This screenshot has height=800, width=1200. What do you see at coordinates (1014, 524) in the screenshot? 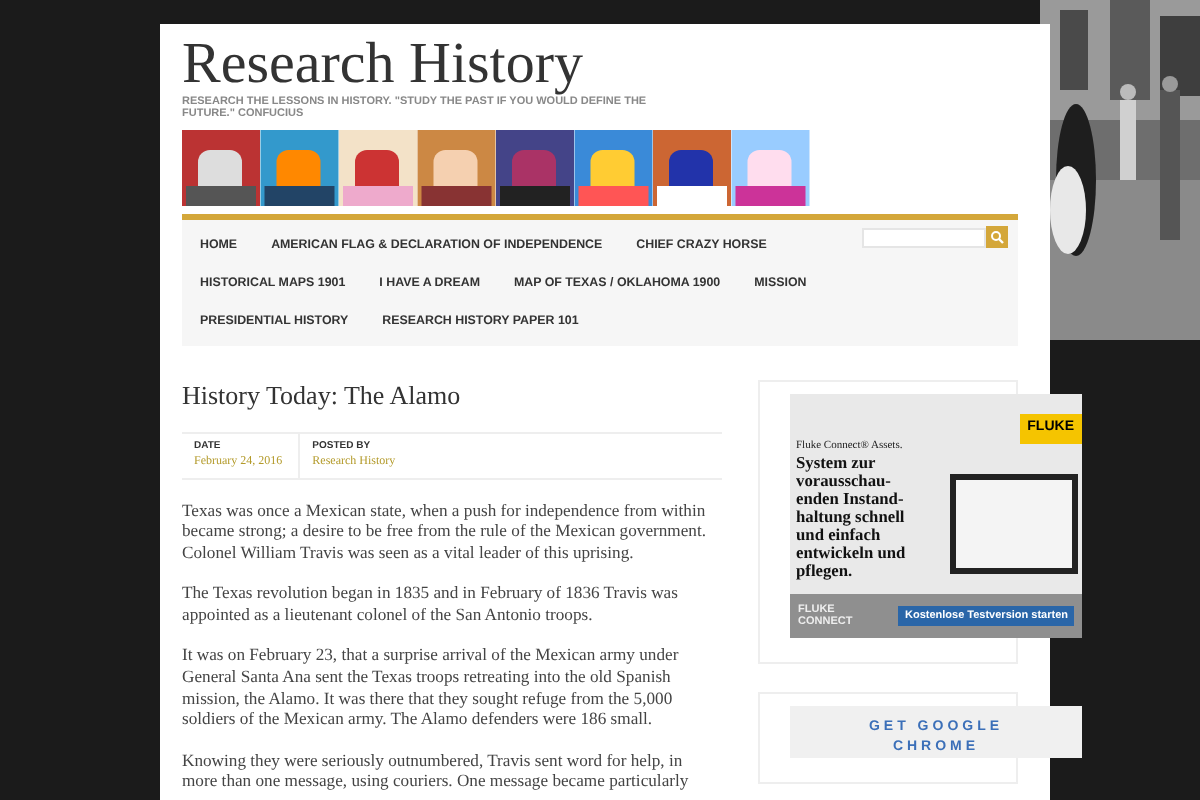
I see `monitor-icon` at bounding box center [1014, 524].